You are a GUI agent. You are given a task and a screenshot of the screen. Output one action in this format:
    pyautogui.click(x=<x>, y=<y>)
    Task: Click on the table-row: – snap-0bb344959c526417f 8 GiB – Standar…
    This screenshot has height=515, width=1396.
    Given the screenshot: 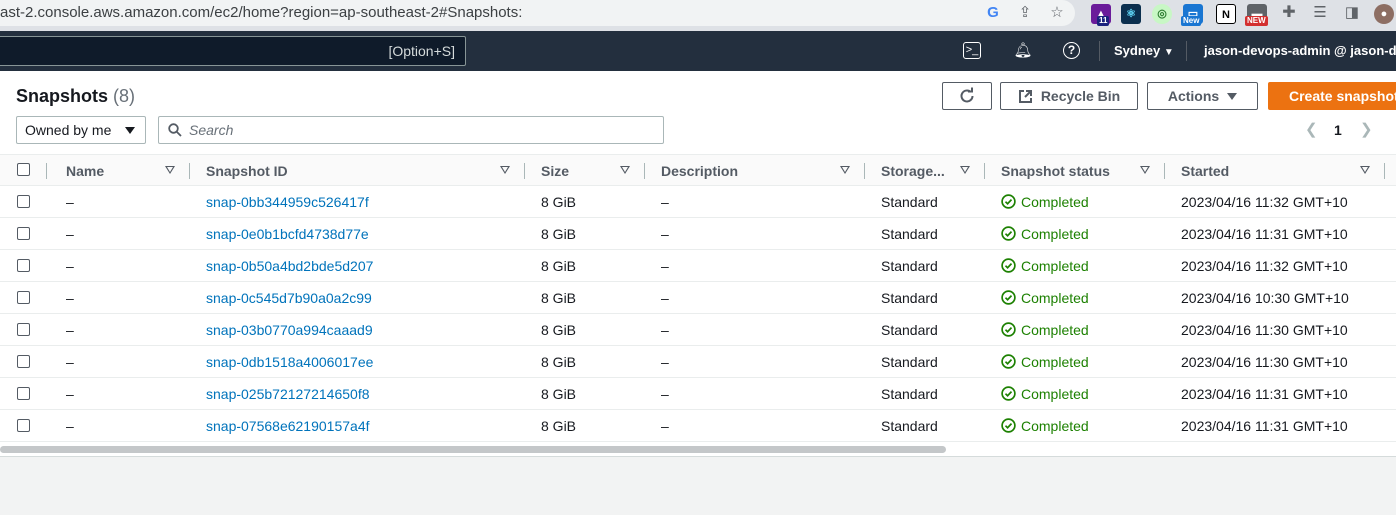 What is the action you would take?
    pyautogui.click(x=698, y=202)
    